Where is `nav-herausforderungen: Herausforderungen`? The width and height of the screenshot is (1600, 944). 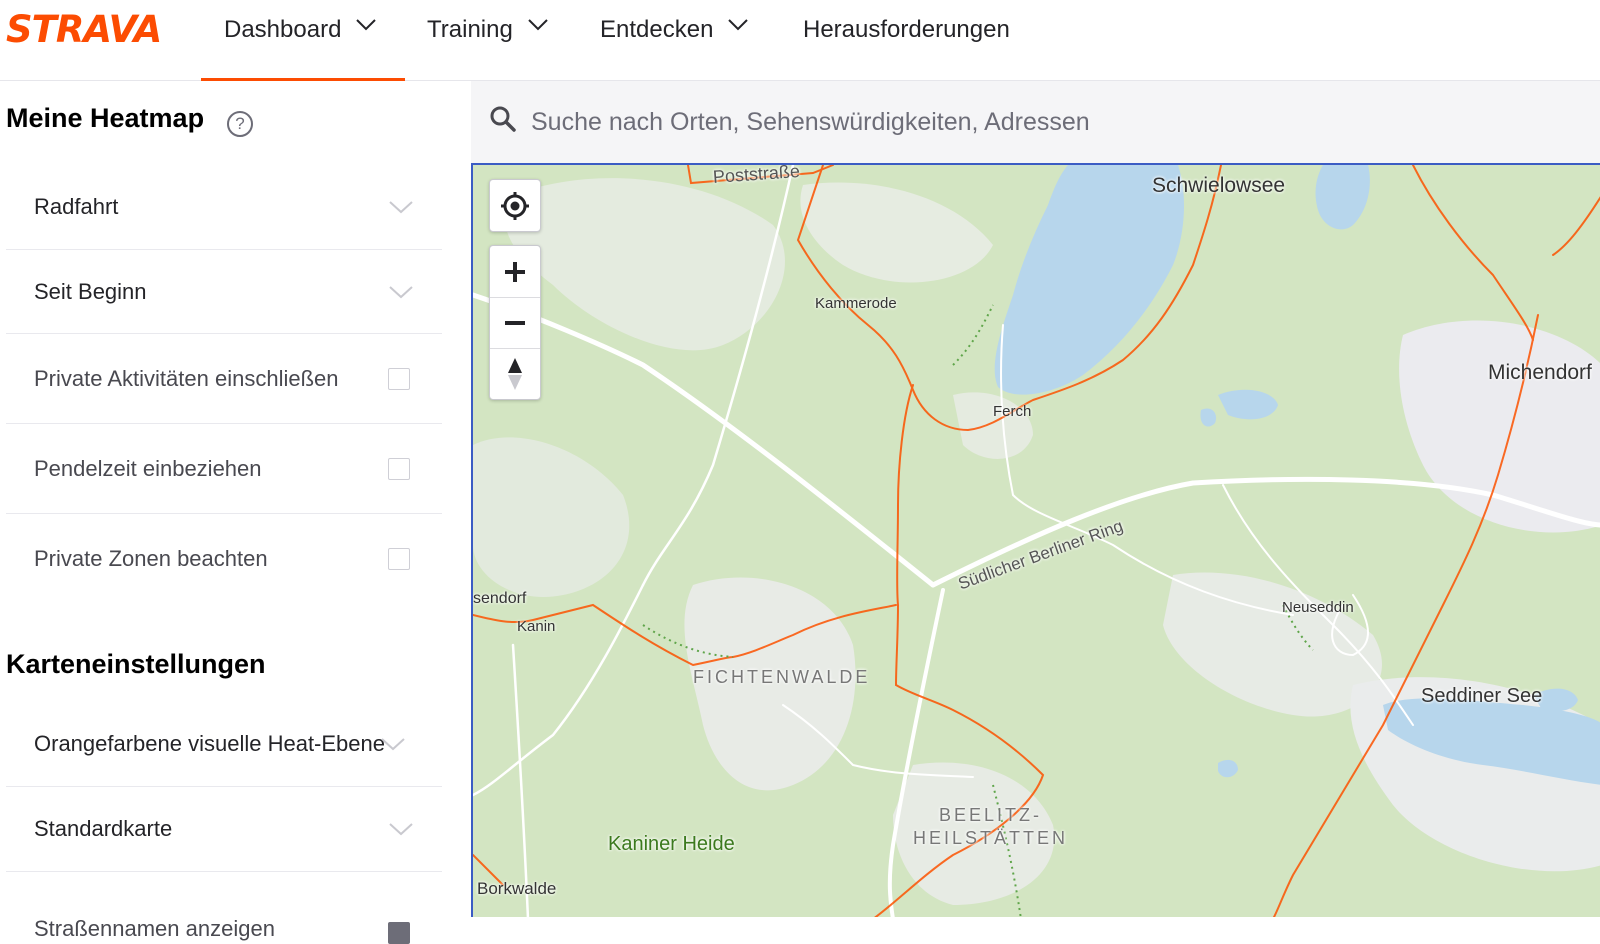 nav-herausforderungen: Herausforderungen is located at coordinates (906, 40).